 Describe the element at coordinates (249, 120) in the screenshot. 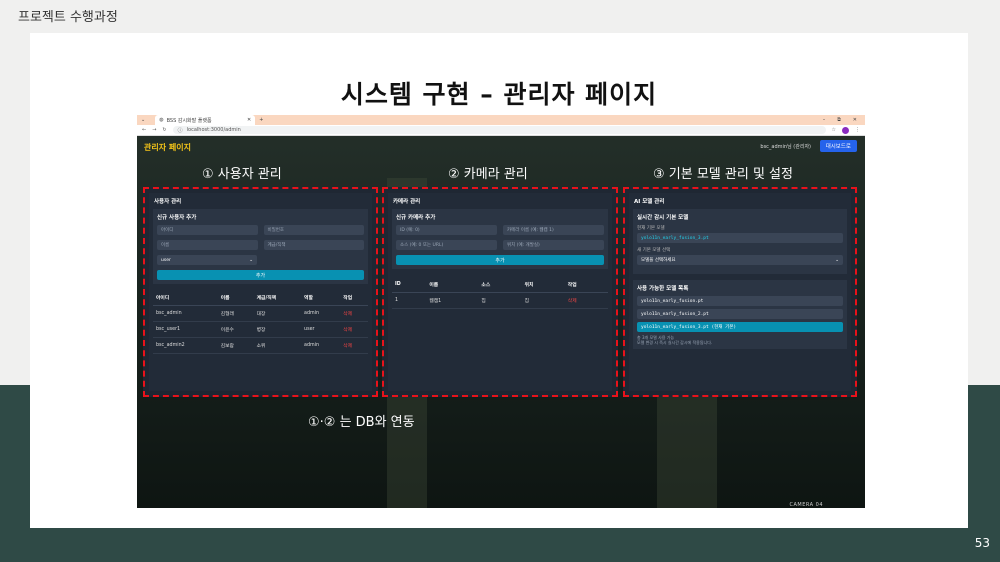

I see `close-tab-icon: ✕` at that location.